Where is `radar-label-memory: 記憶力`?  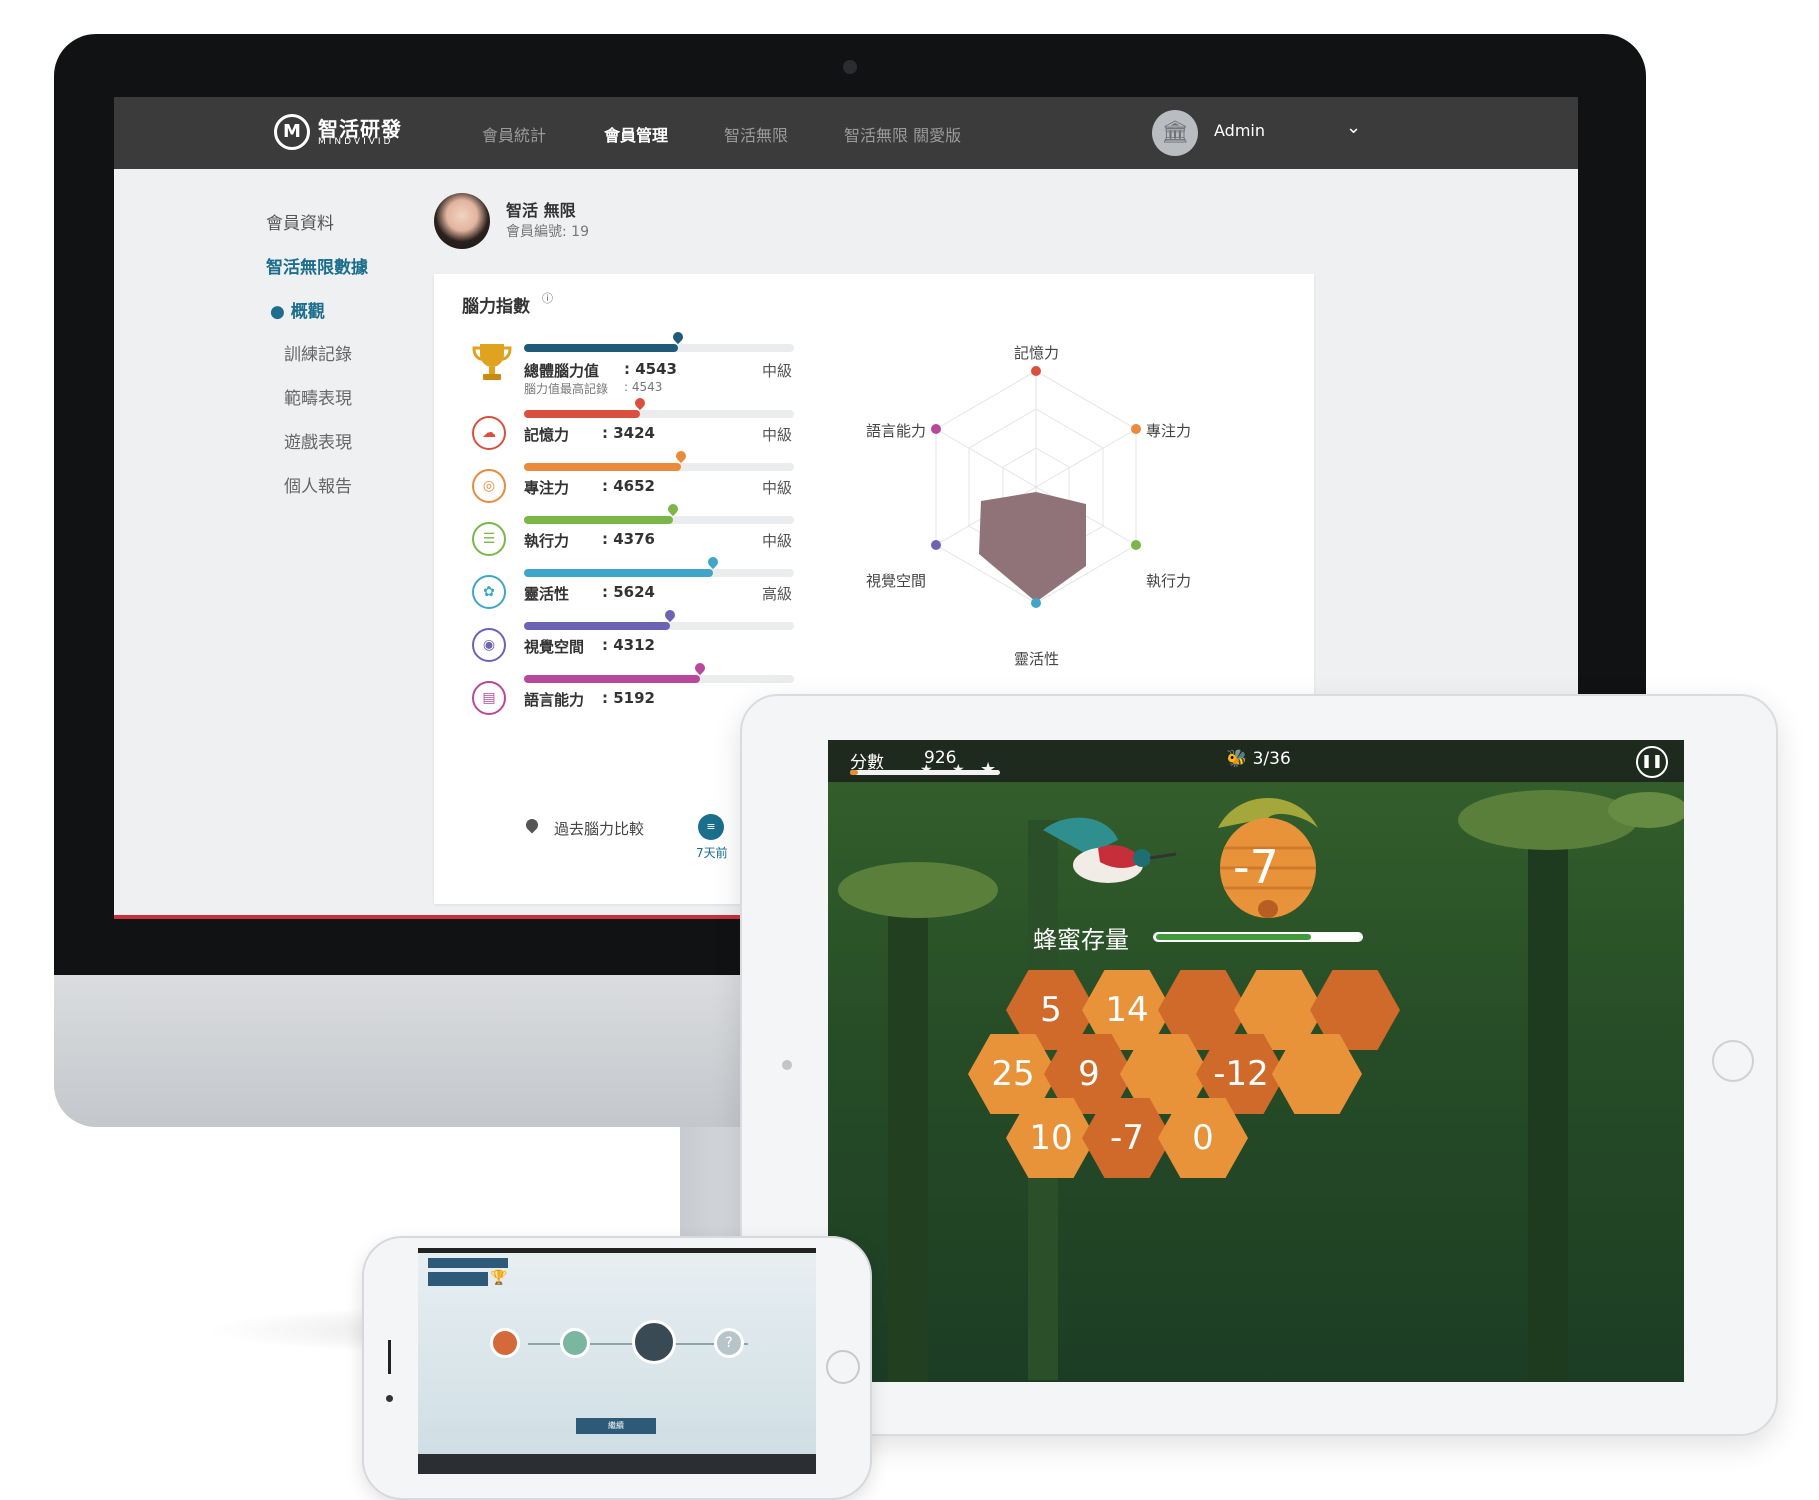
radar-label-memory: 記憶力 is located at coordinates (1037, 353).